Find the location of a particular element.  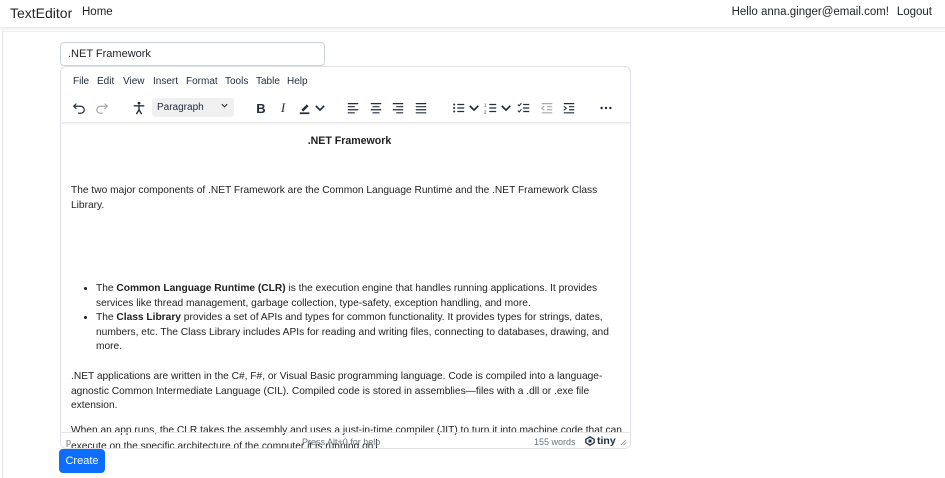

editor-toolbar: Paragraph B I 1 2 is located at coordinates (345, 108).